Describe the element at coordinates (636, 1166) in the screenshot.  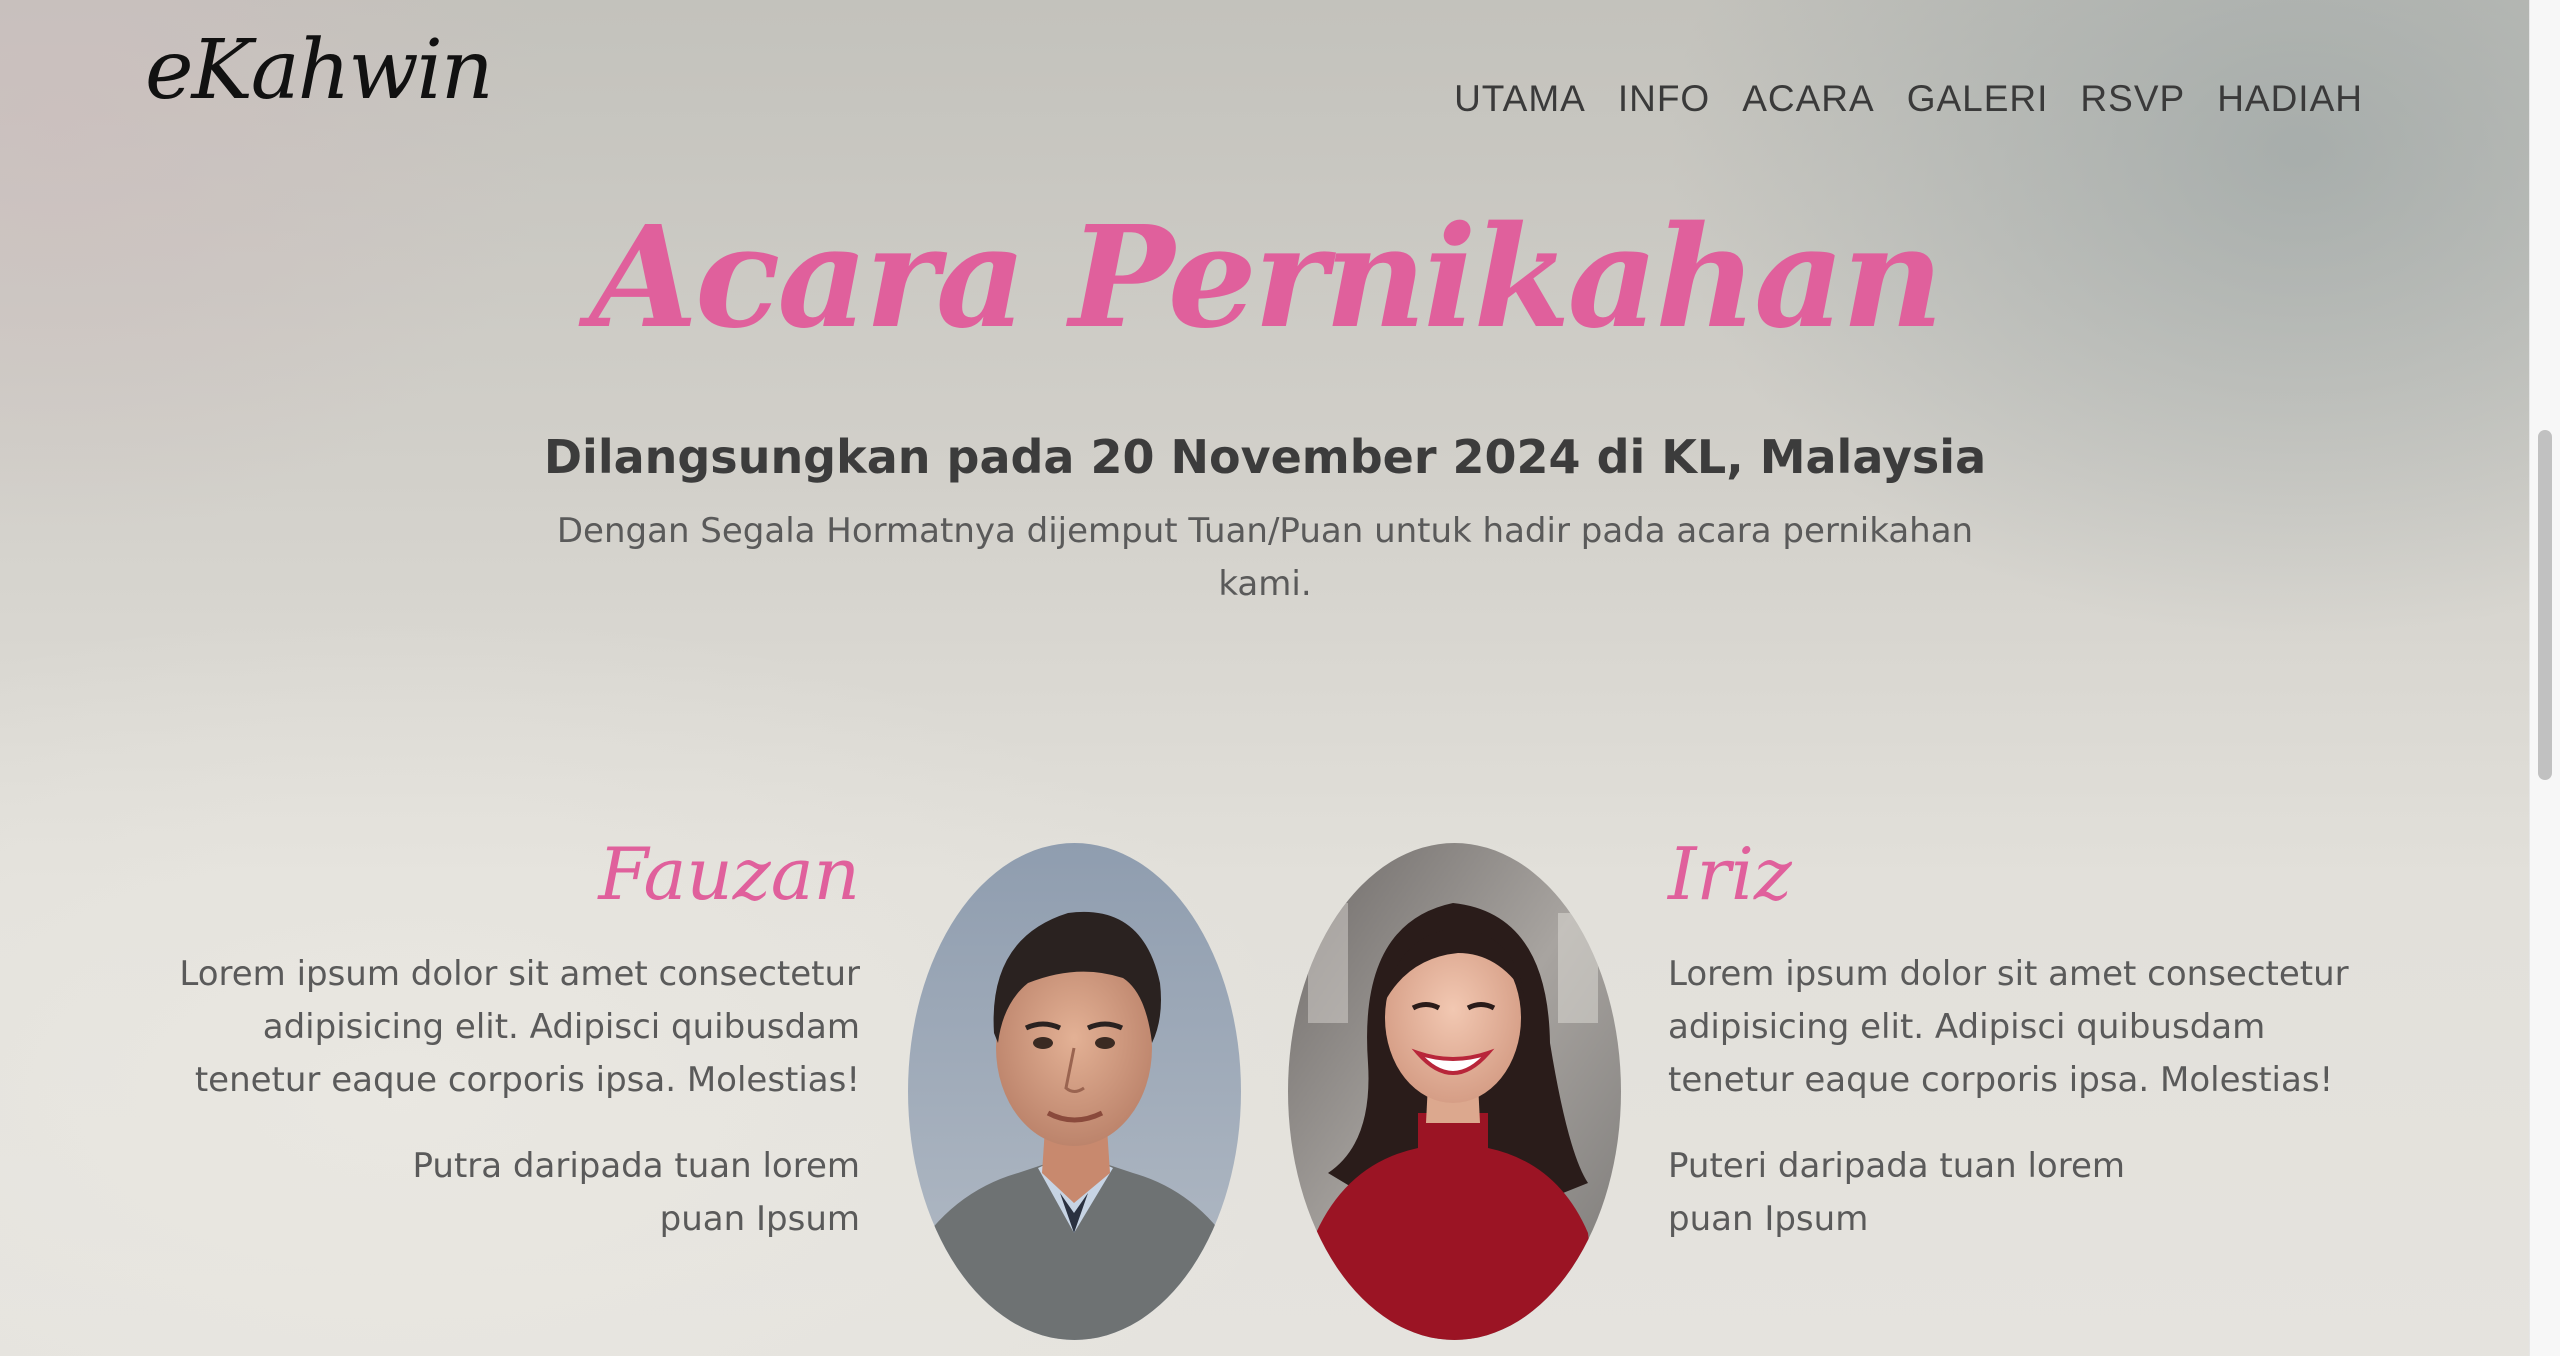
I see `groom-parents-line-1: Putra daripada tuan lorem` at that location.